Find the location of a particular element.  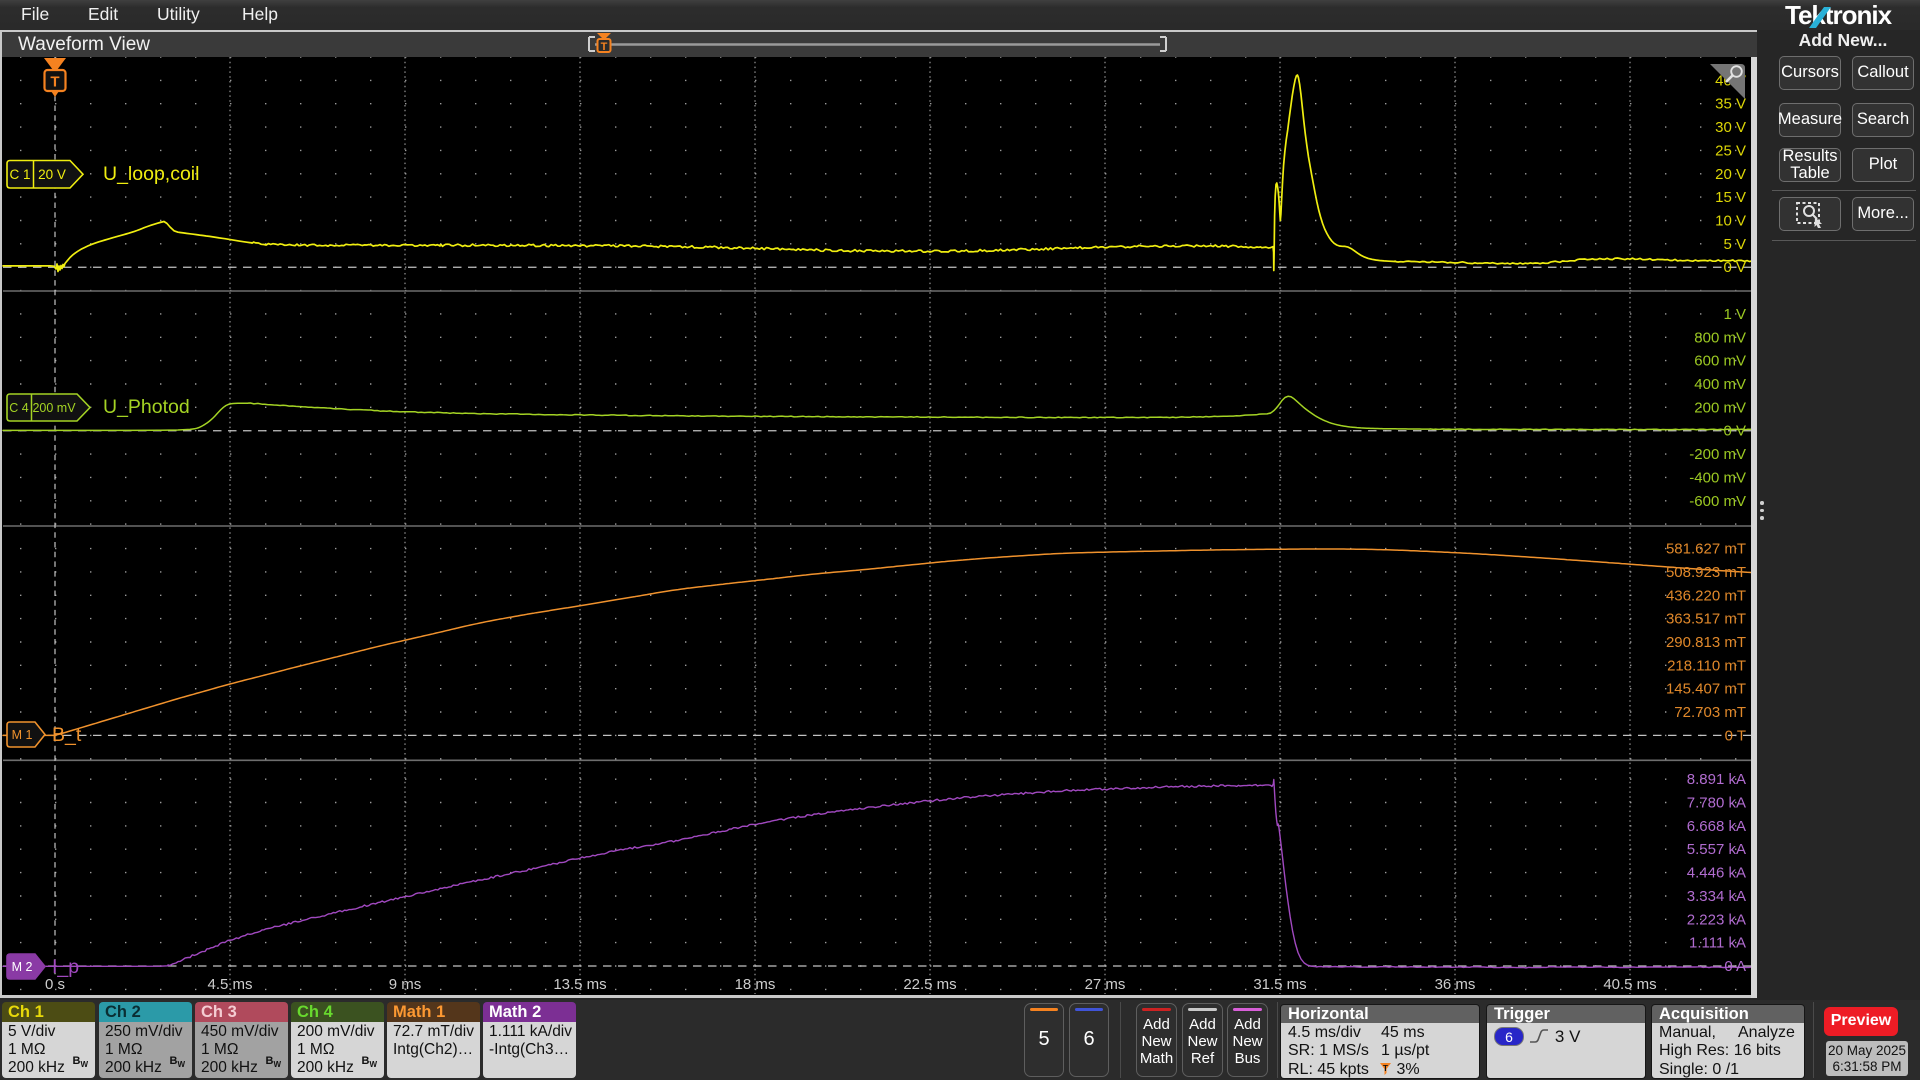

svg-text: M 2 is located at coordinates (22, 967).